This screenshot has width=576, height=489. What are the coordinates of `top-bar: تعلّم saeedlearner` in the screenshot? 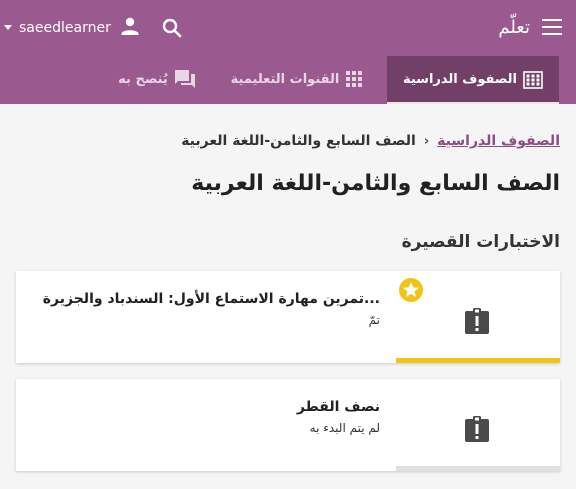 It's located at (288, 28).